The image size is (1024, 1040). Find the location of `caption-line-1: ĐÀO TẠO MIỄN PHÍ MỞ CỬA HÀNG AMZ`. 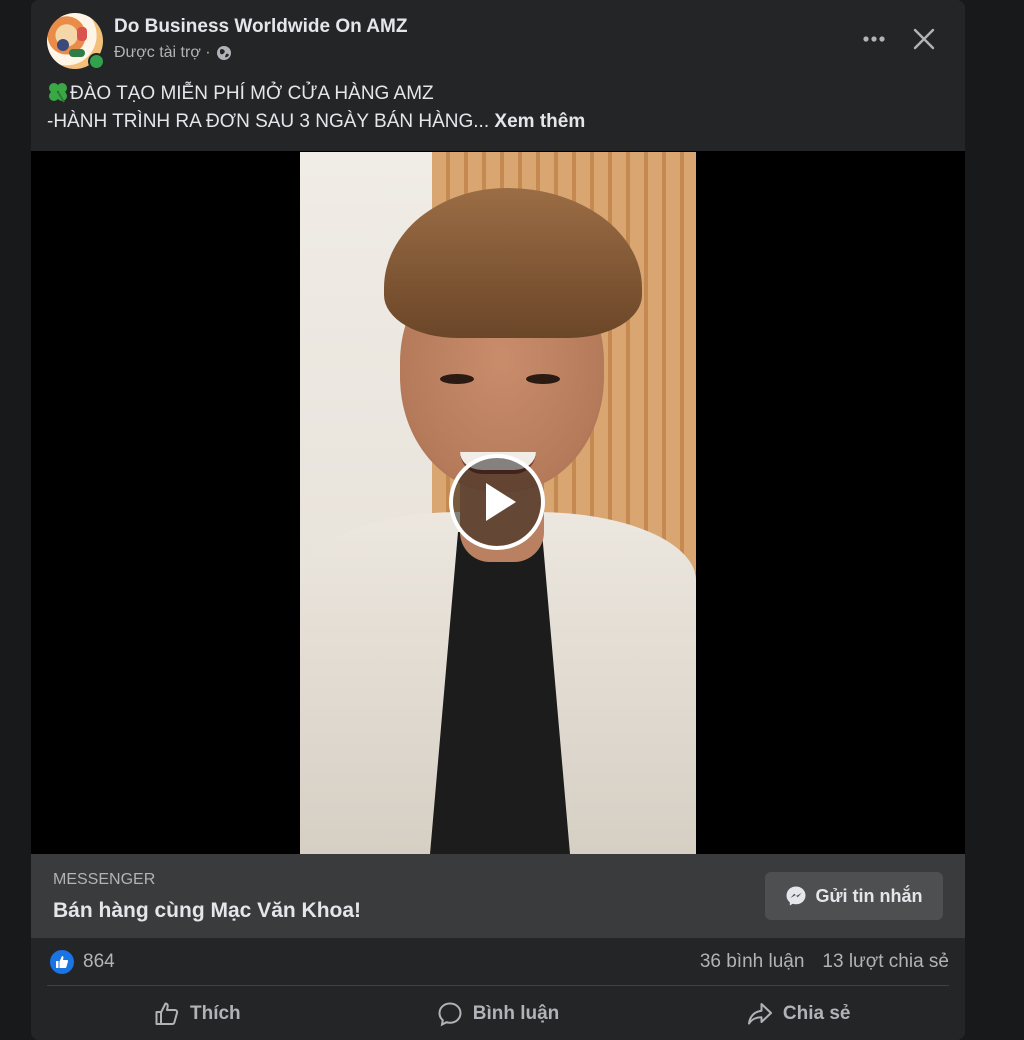

caption-line-1: ĐÀO TẠO MIỄN PHÍ MỞ CỬA HÀNG AMZ is located at coordinates (497, 94).